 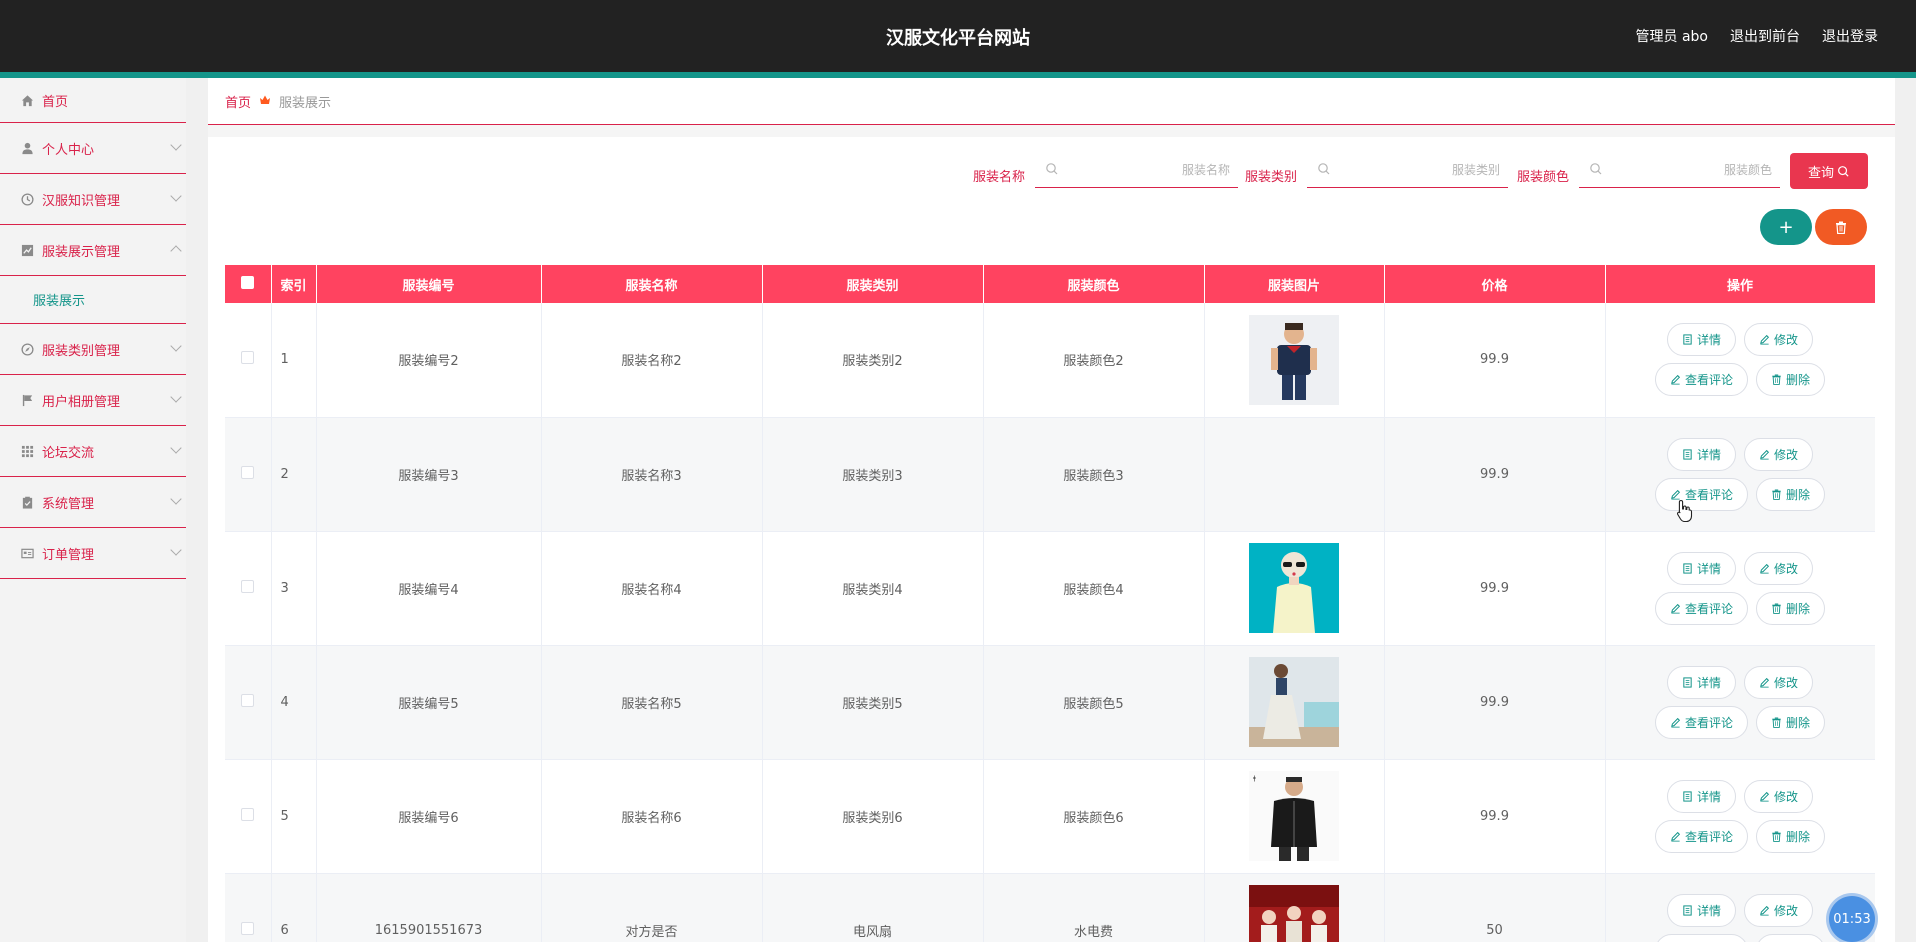 What do you see at coordinates (1294, 816) in the screenshot?
I see `image-cell: ǂ` at bounding box center [1294, 816].